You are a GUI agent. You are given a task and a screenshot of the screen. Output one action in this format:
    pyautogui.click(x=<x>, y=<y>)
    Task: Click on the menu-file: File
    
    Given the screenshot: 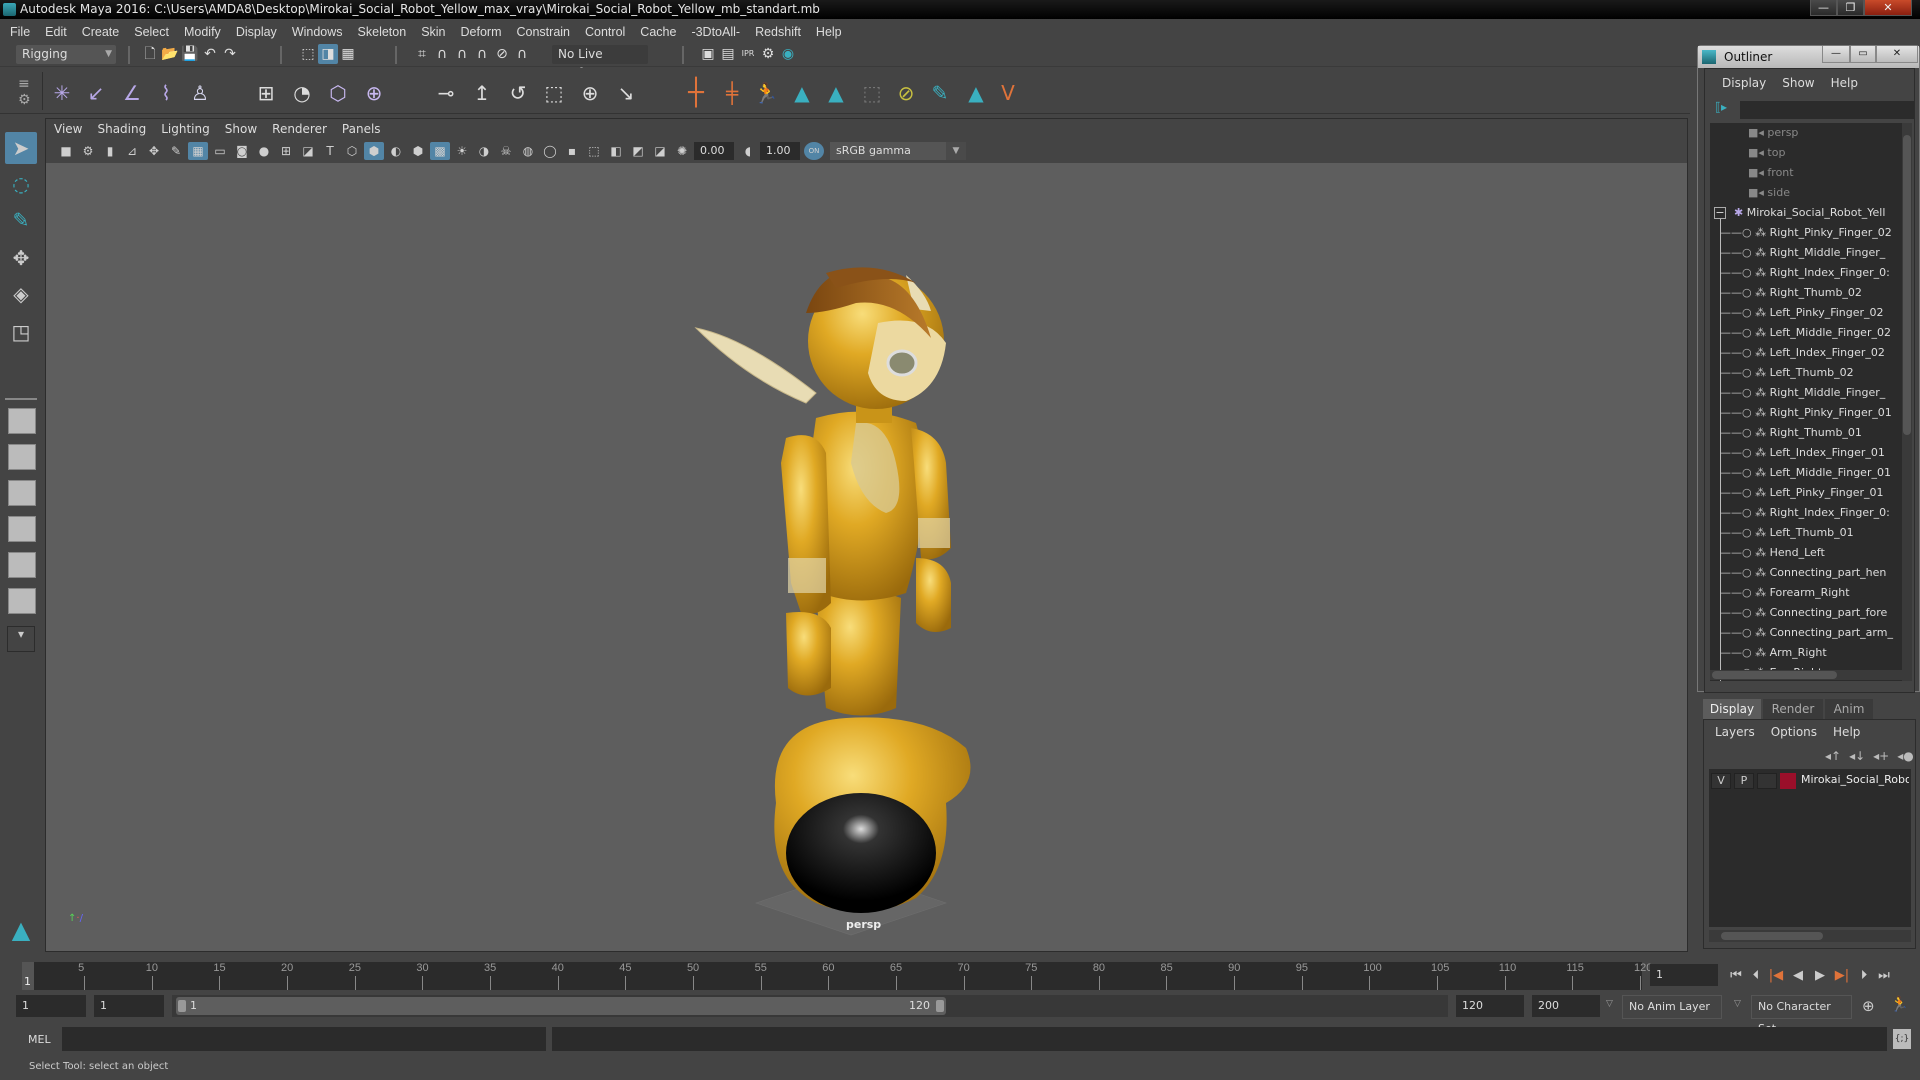 What is the action you would take?
    pyautogui.click(x=20, y=32)
    